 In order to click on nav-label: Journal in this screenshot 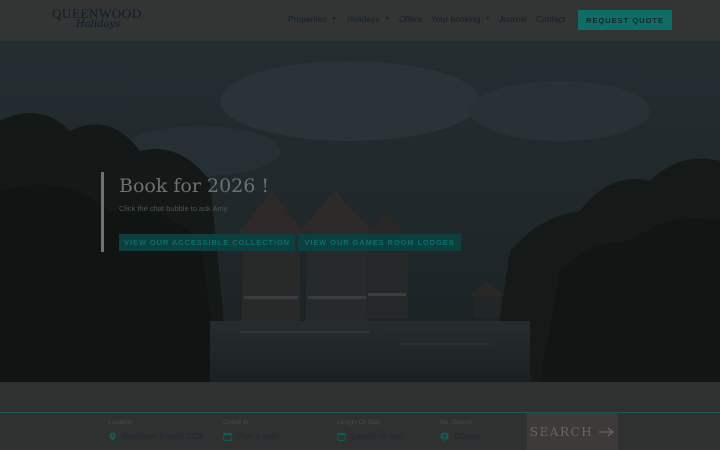, I will do `click(513, 19)`.